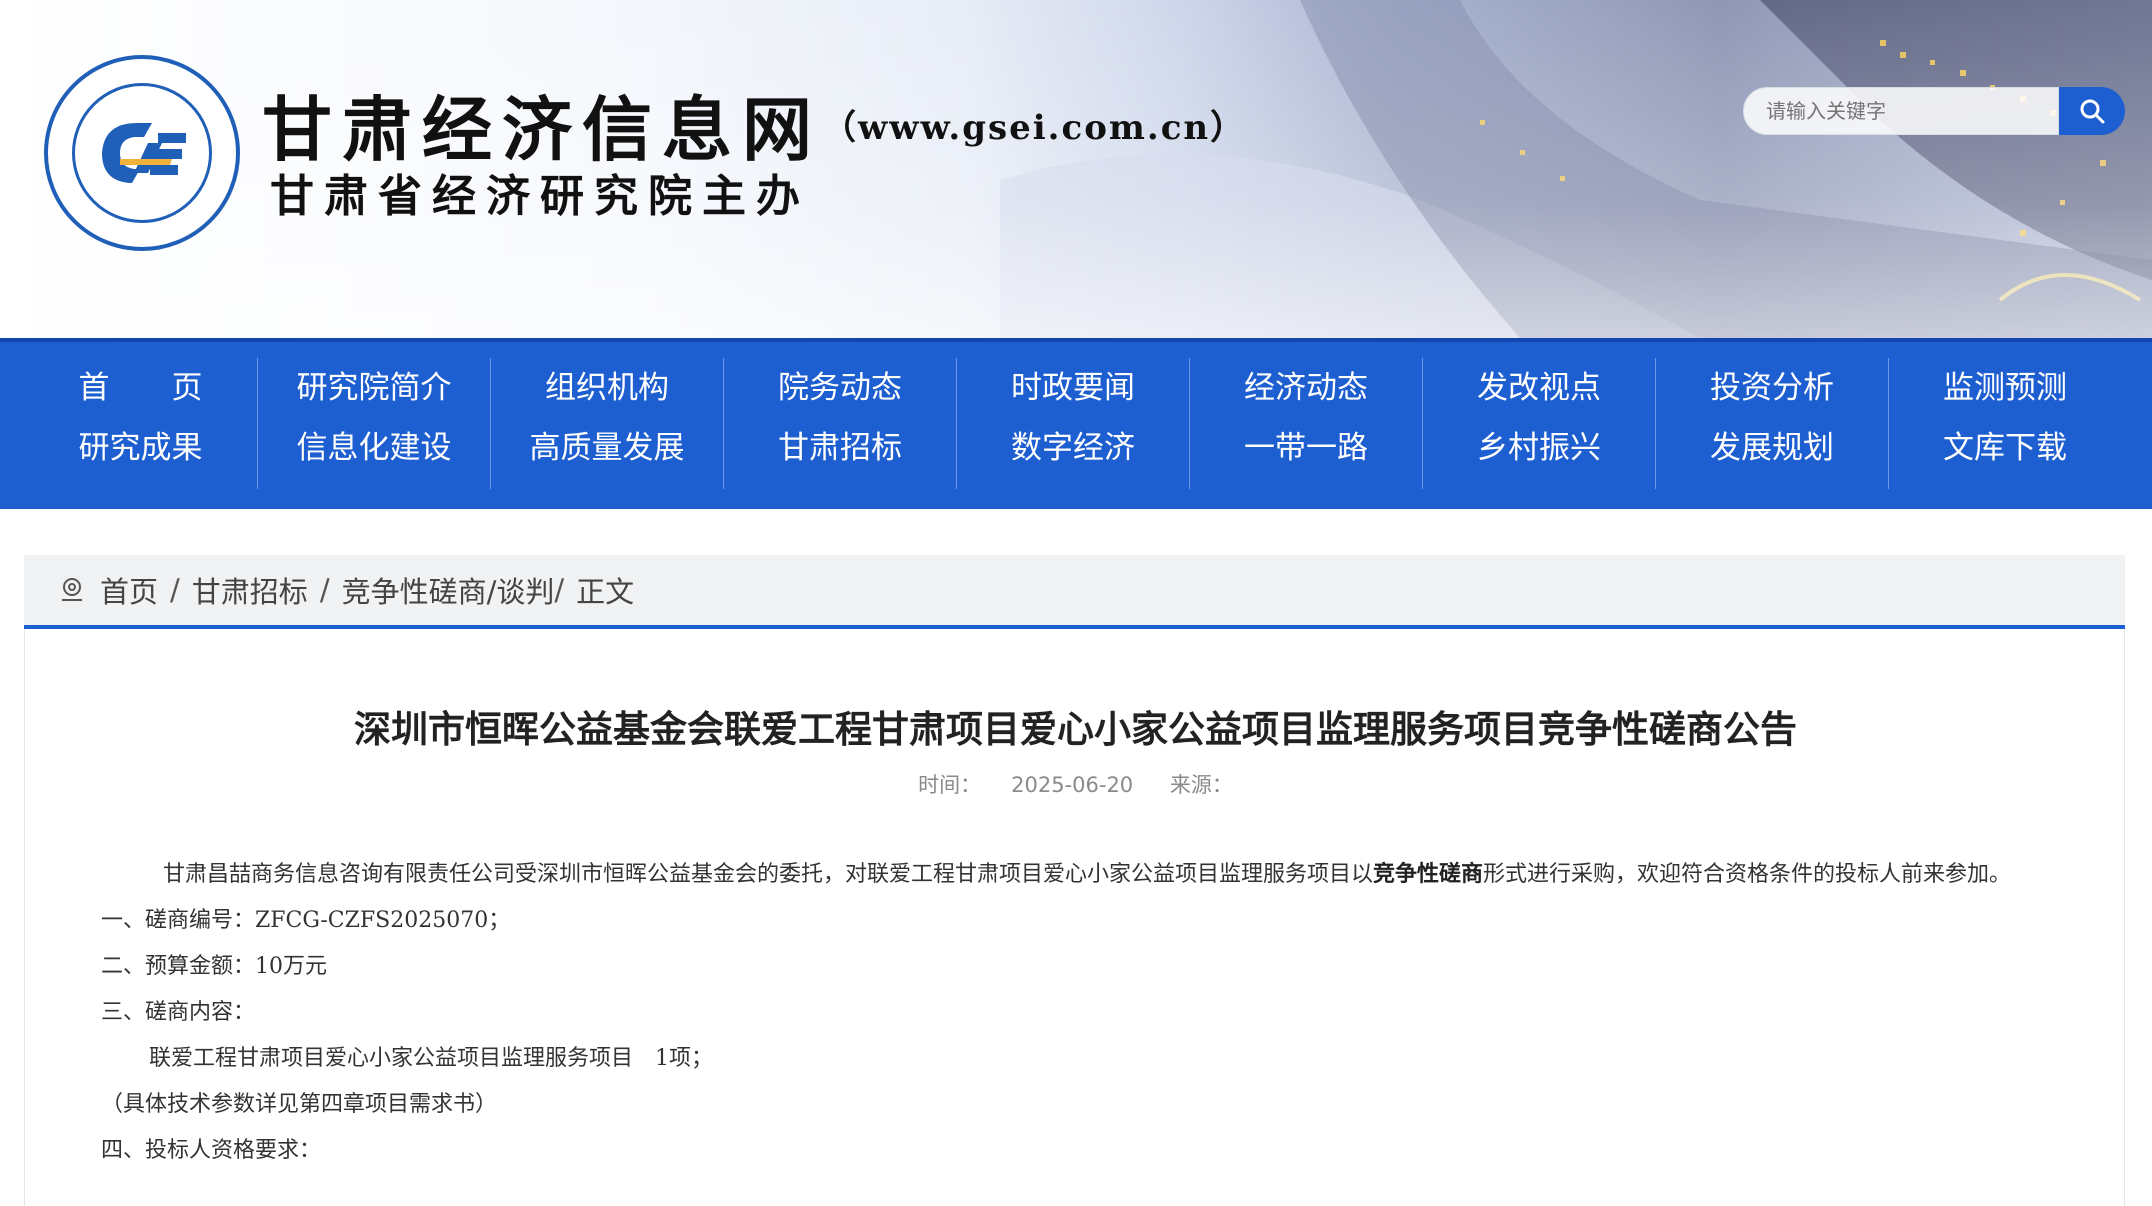 This screenshot has width=2152, height=1206. I want to click on nav-column-7: 发改视点 乡村振兴, so click(1538, 423).